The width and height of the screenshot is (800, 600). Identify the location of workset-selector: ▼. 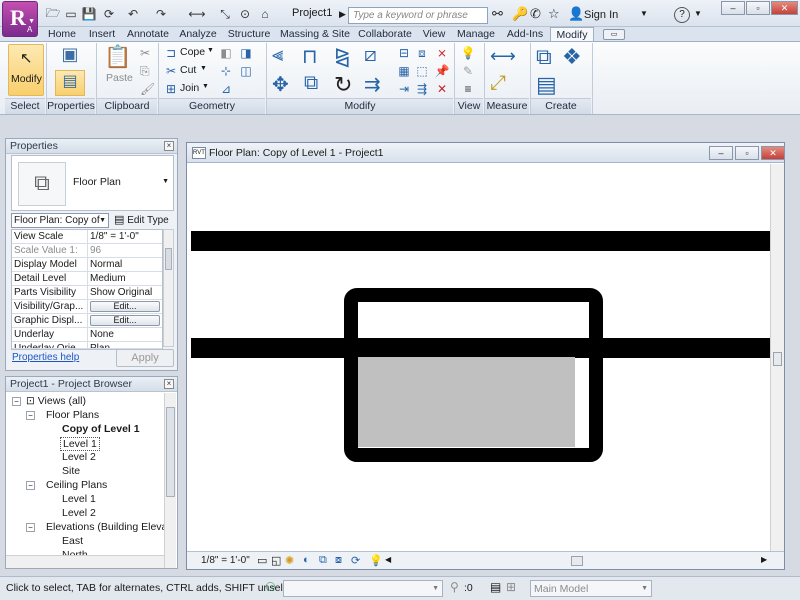
(363, 588).